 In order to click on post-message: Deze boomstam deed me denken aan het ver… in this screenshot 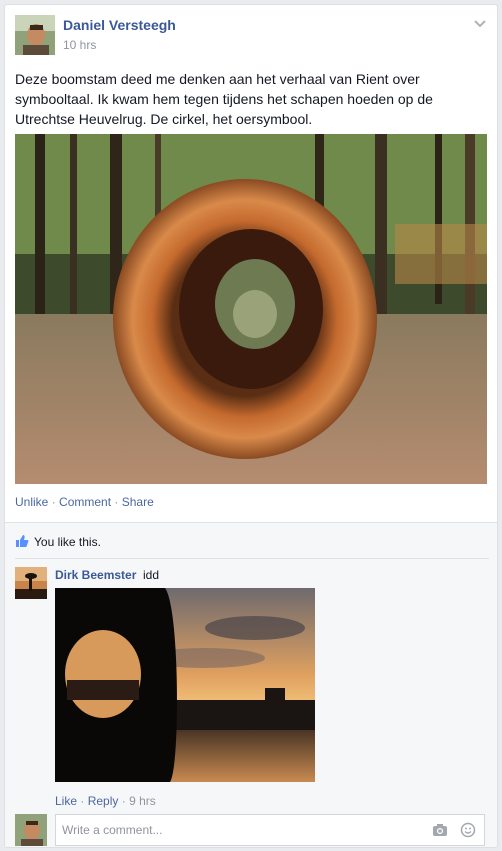, I will do `click(224, 99)`.